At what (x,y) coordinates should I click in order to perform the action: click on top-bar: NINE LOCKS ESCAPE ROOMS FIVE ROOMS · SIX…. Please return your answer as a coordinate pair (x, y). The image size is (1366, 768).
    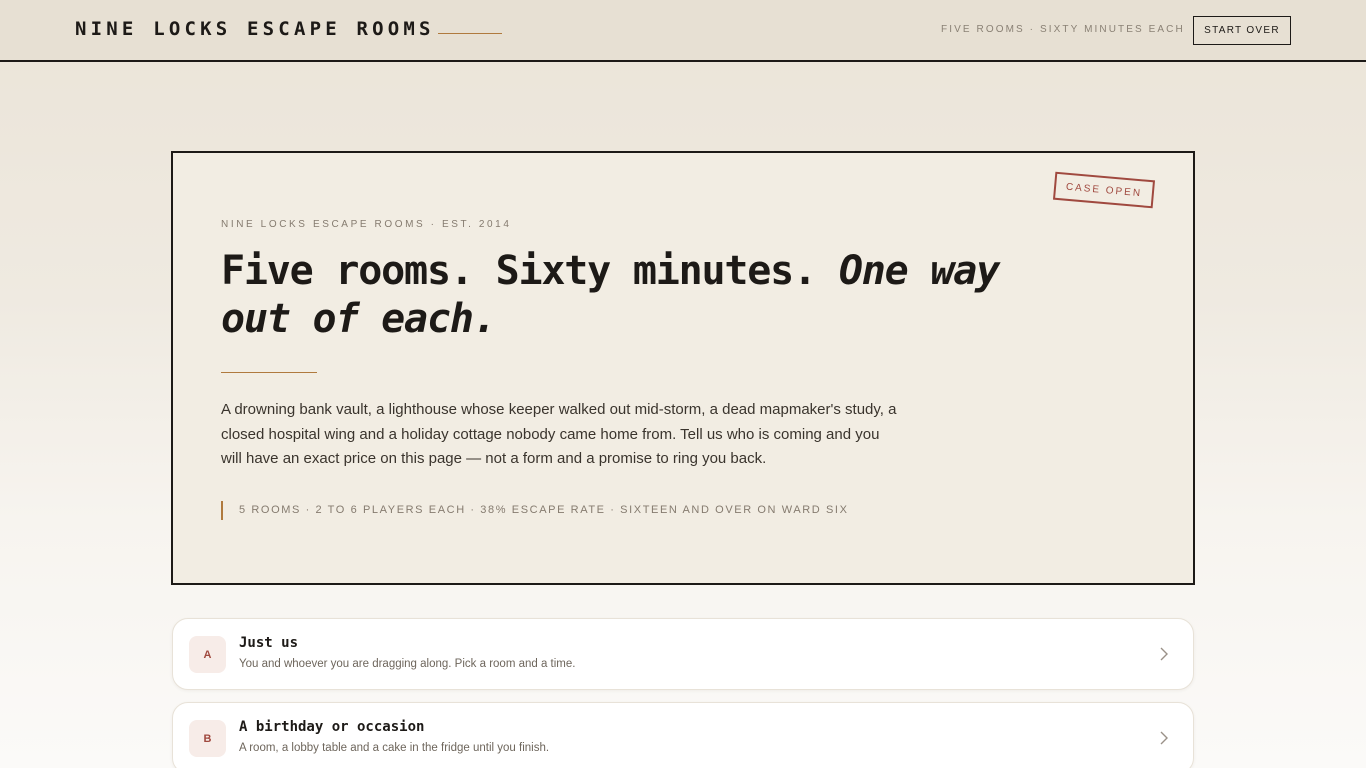
    Looking at the image, I should click on (683, 31).